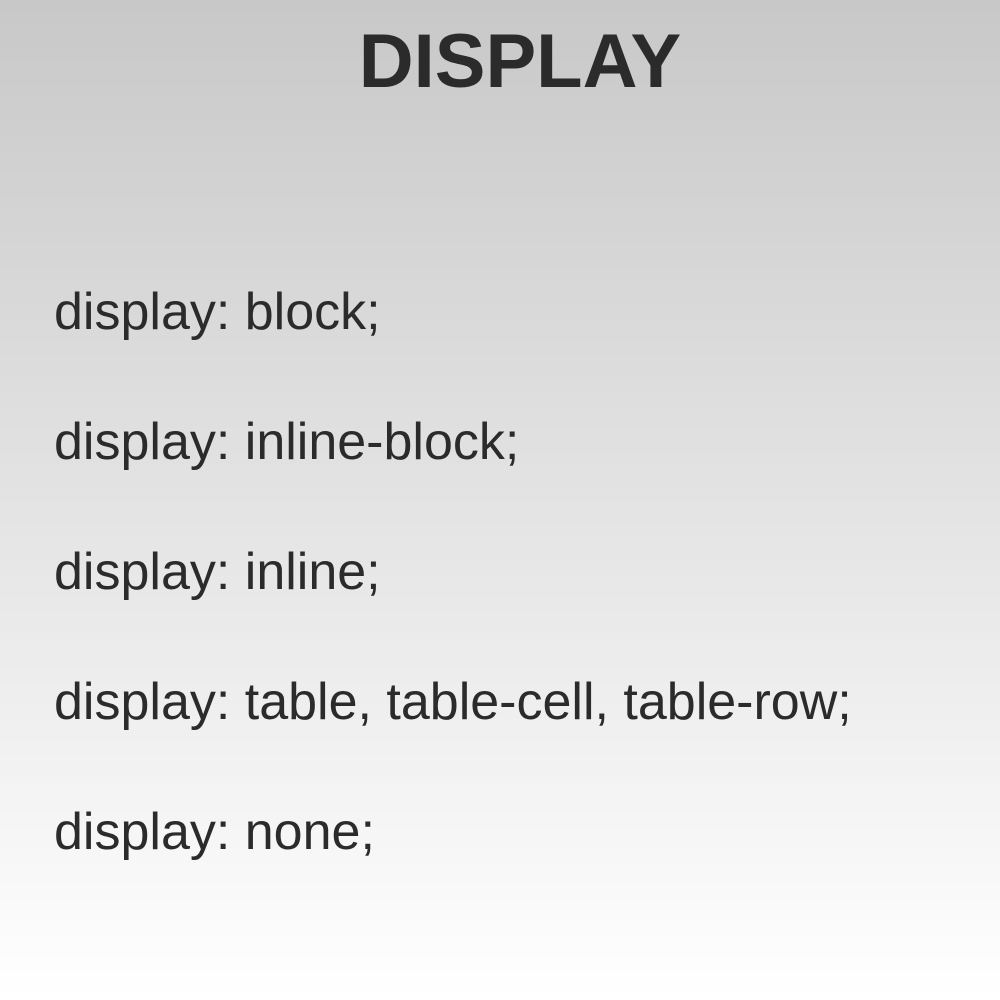 This screenshot has height=1000, width=1000. Describe the element at coordinates (217, 312) in the screenshot. I see `list-item: display: block;` at that location.